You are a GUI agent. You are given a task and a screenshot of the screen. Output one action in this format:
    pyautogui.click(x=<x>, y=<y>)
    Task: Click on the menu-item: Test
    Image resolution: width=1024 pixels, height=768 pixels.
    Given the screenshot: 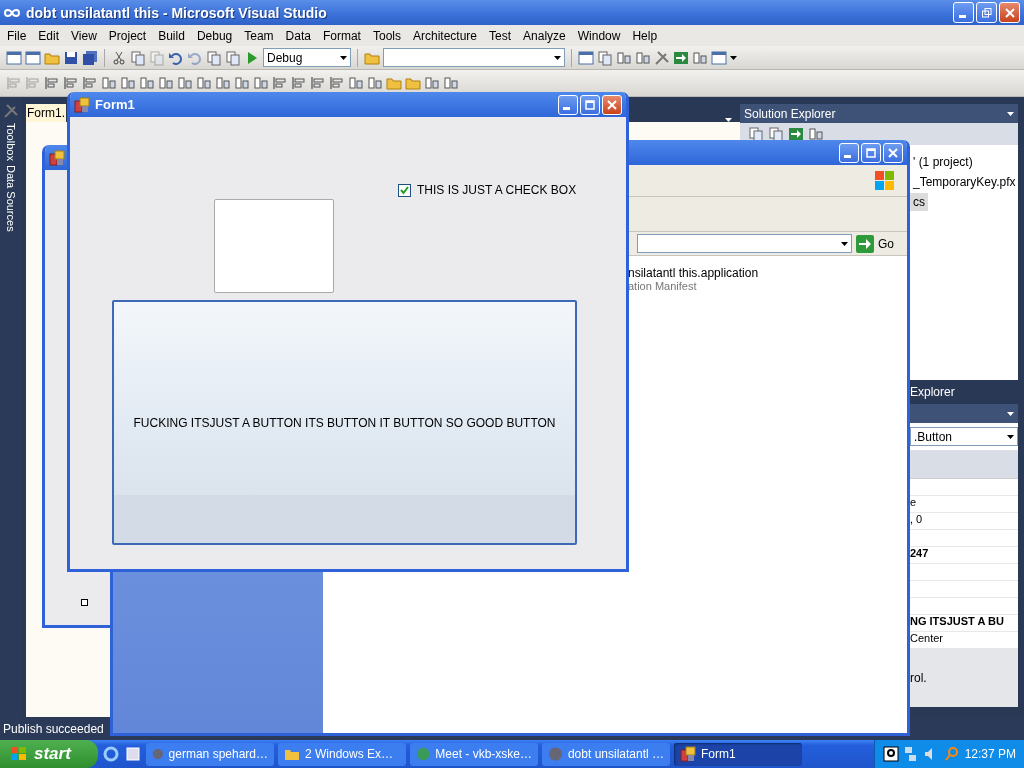 What is the action you would take?
    pyautogui.click(x=500, y=35)
    